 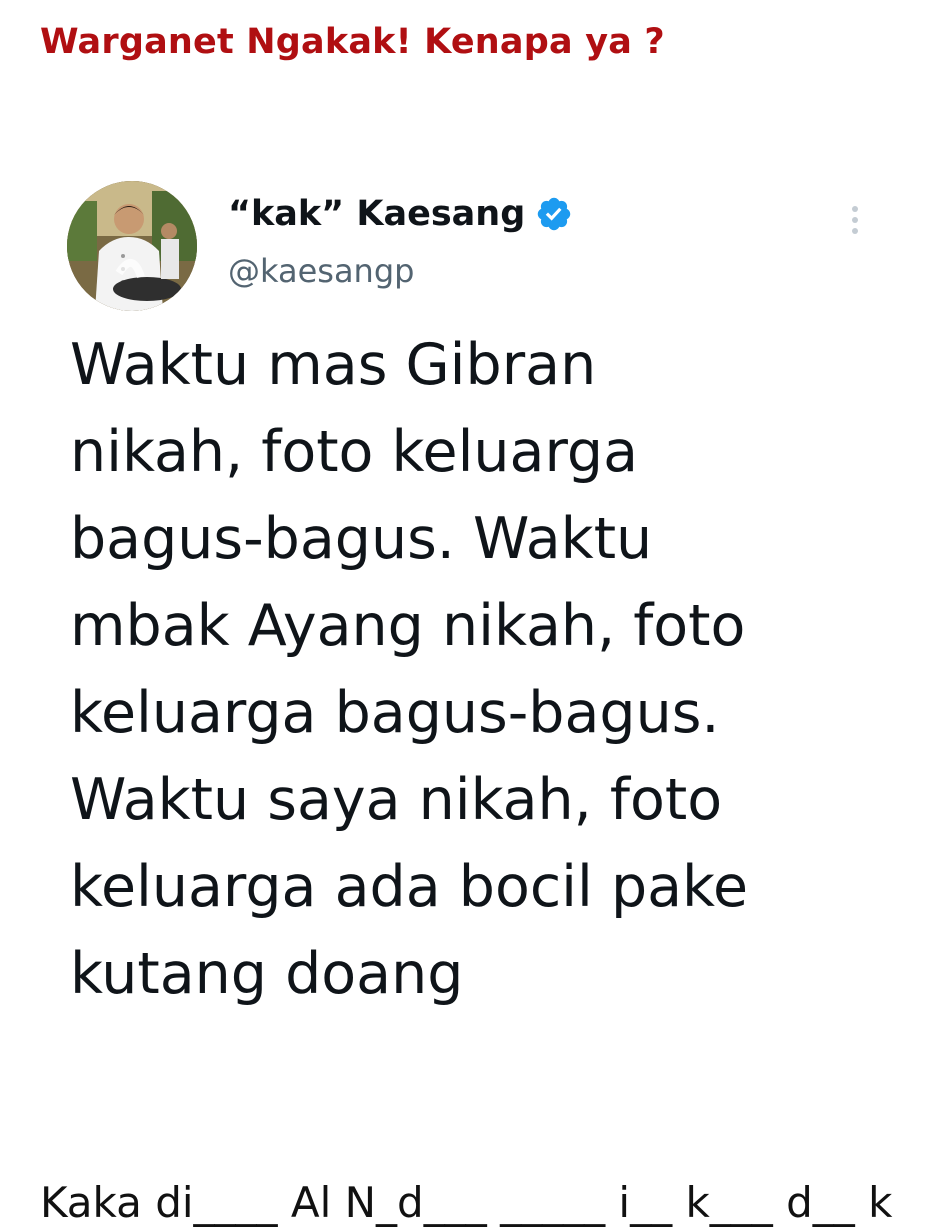 I want to click on tweet-text-line: keluarga bagus-bagus., so click(x=395, y=713).